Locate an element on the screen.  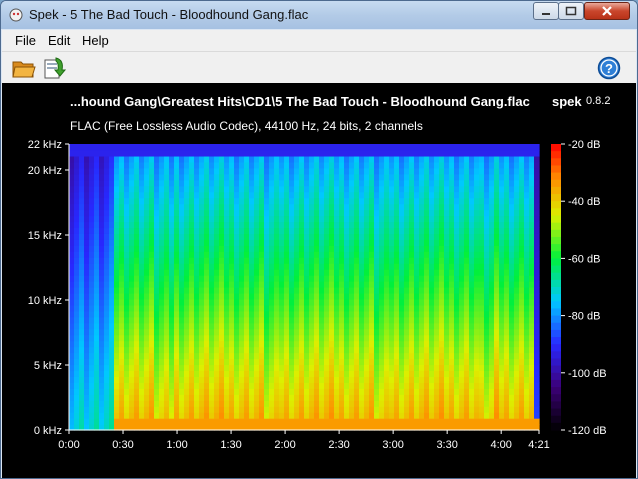
close-button is located at coordinates (607, 11).